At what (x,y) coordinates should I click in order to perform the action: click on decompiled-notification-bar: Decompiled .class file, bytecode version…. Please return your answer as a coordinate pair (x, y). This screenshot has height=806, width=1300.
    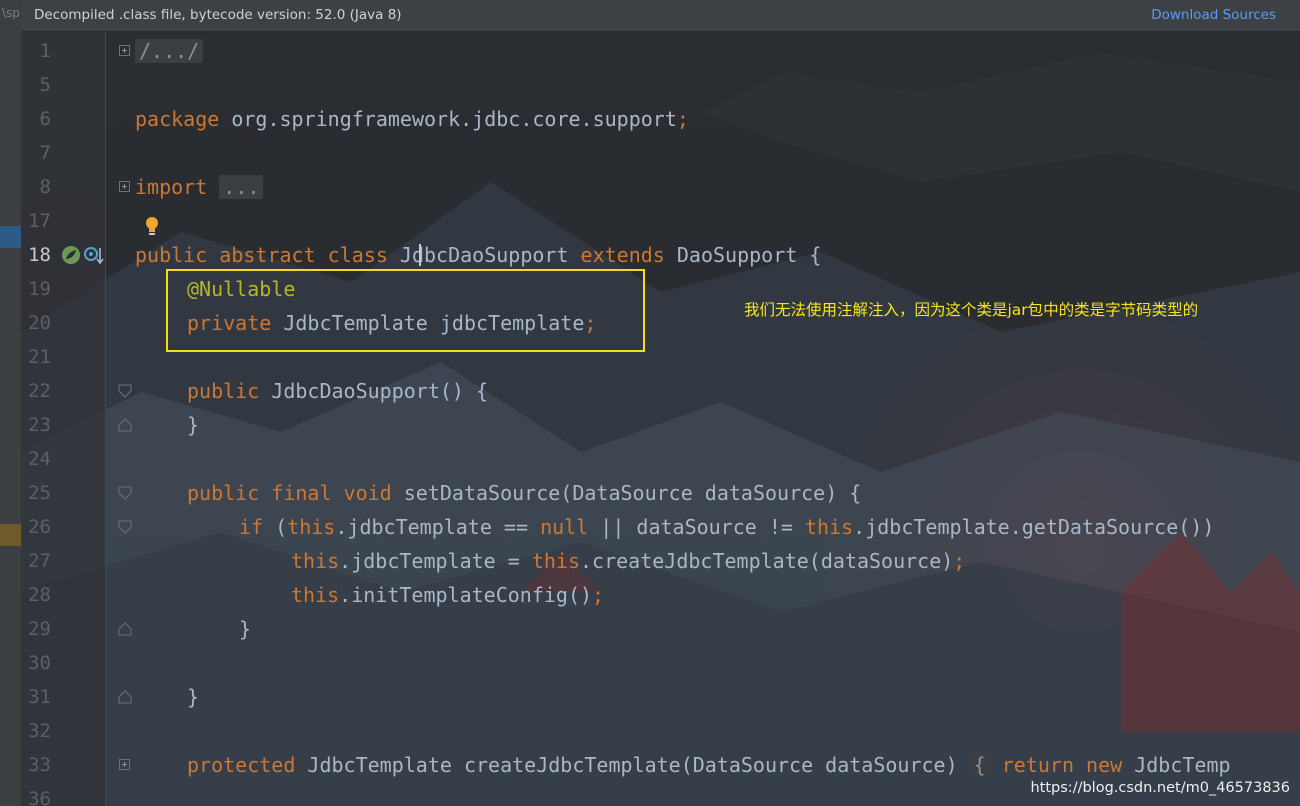
    Looking at the image, I should click on (660, 16).